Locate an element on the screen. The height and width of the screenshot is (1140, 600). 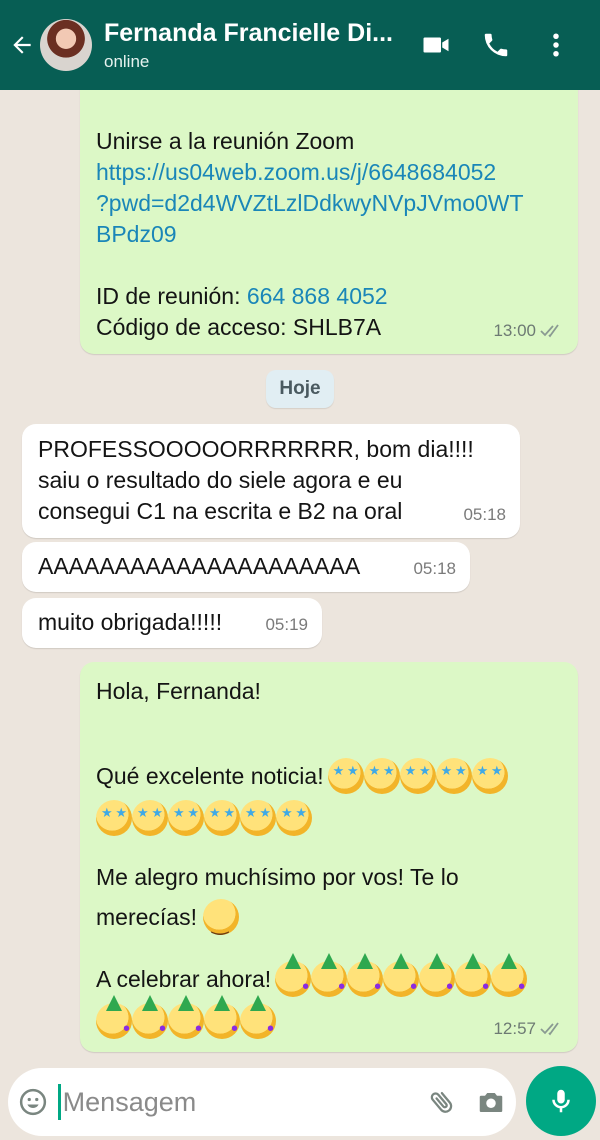
attach-icon is located at coordinates (442, 1102).